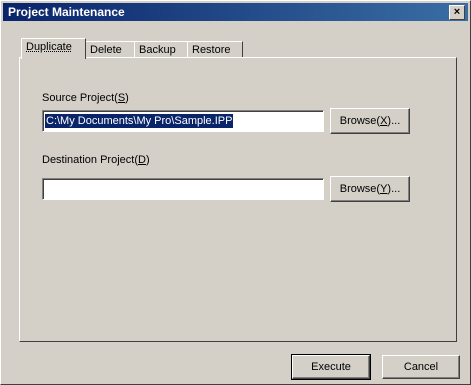  Describe the element at coordinates (66, 12) in the screenshot. I see `window-title: Project Maintenance` at that location.